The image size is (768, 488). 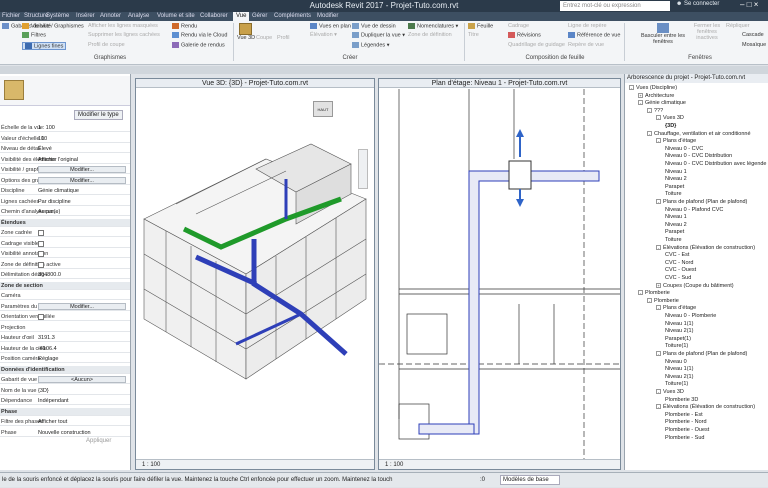 What do you see at coordinates (536, 45) in the screenshot?
I see `guide-grid-button: Quadrillage de guidage` at bounding box center [536, 45].